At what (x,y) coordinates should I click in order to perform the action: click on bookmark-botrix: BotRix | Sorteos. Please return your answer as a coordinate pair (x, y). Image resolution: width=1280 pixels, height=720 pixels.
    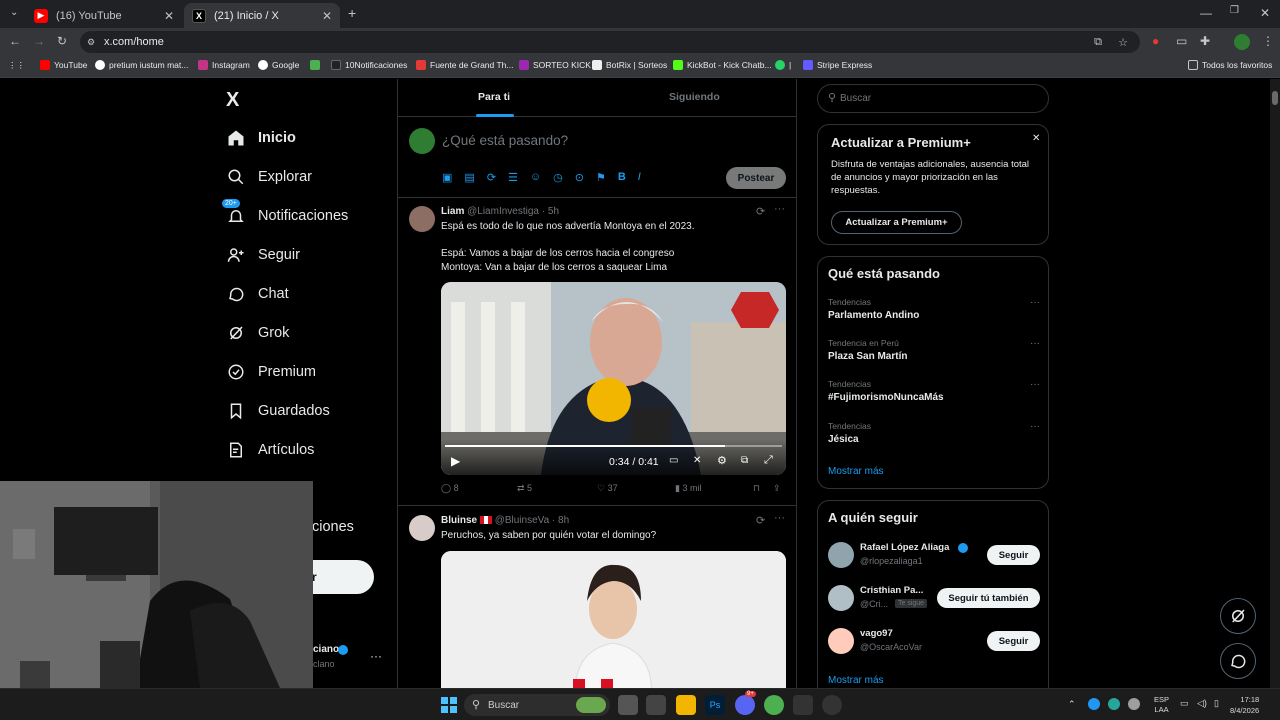
    Looking at the image, I should click on (629, 65).